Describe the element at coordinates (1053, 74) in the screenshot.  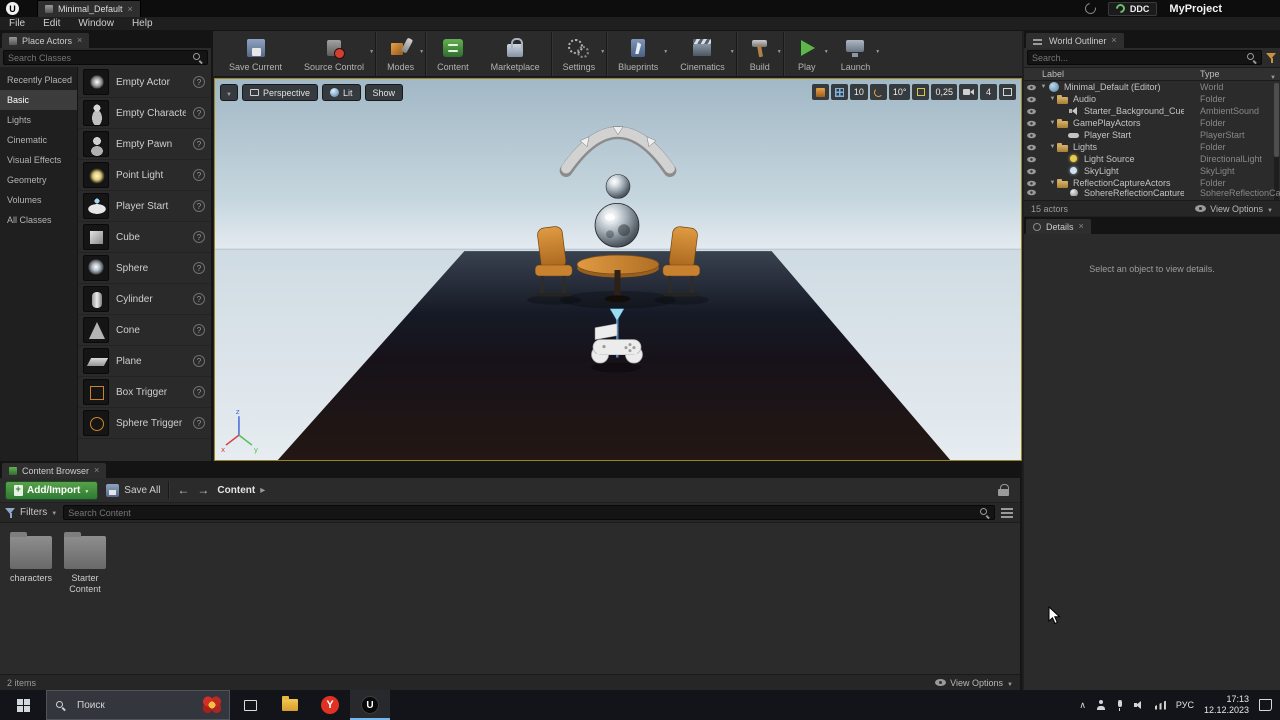
I see `label-column-header: Label` at that location.